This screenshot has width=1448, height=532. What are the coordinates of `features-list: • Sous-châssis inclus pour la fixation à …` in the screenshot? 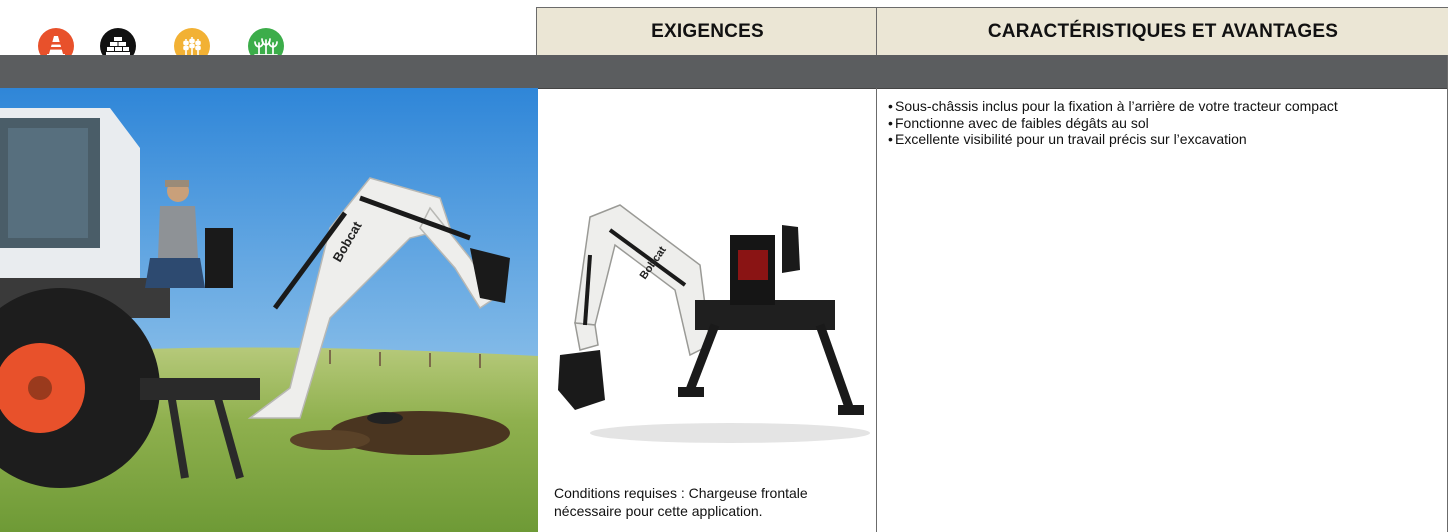 It's located at (1165, 123).